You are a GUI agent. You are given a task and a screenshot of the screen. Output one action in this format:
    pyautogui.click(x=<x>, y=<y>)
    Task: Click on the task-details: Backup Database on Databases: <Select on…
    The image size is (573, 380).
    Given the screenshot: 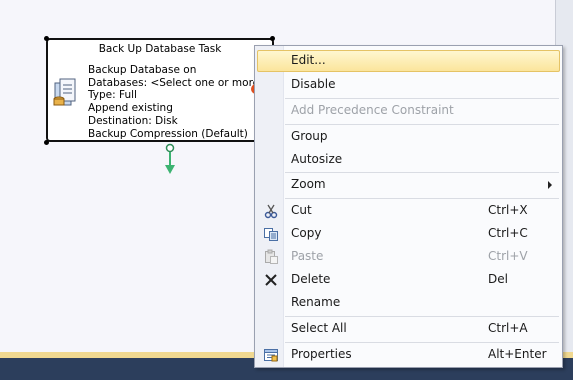 What is the action you would take?
    pyautogui.click(x=178, y=102)
    